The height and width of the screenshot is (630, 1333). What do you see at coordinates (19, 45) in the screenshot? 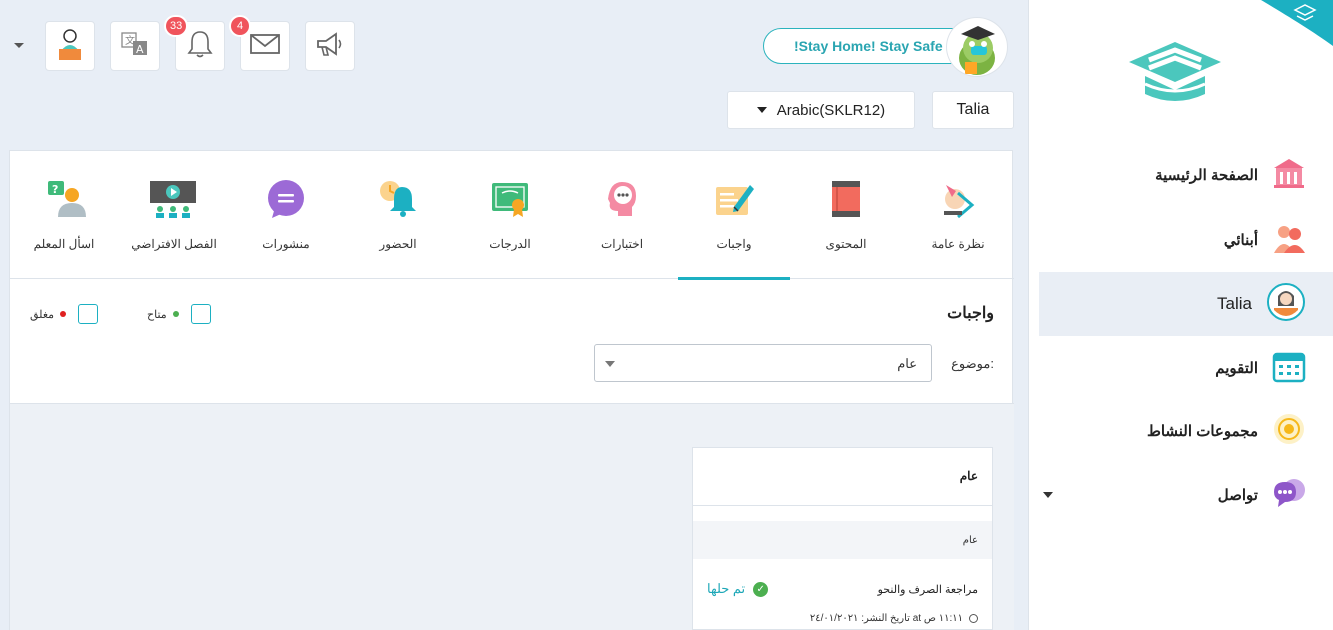
I see `account-menu-caret` at bounding box center [19, 45].